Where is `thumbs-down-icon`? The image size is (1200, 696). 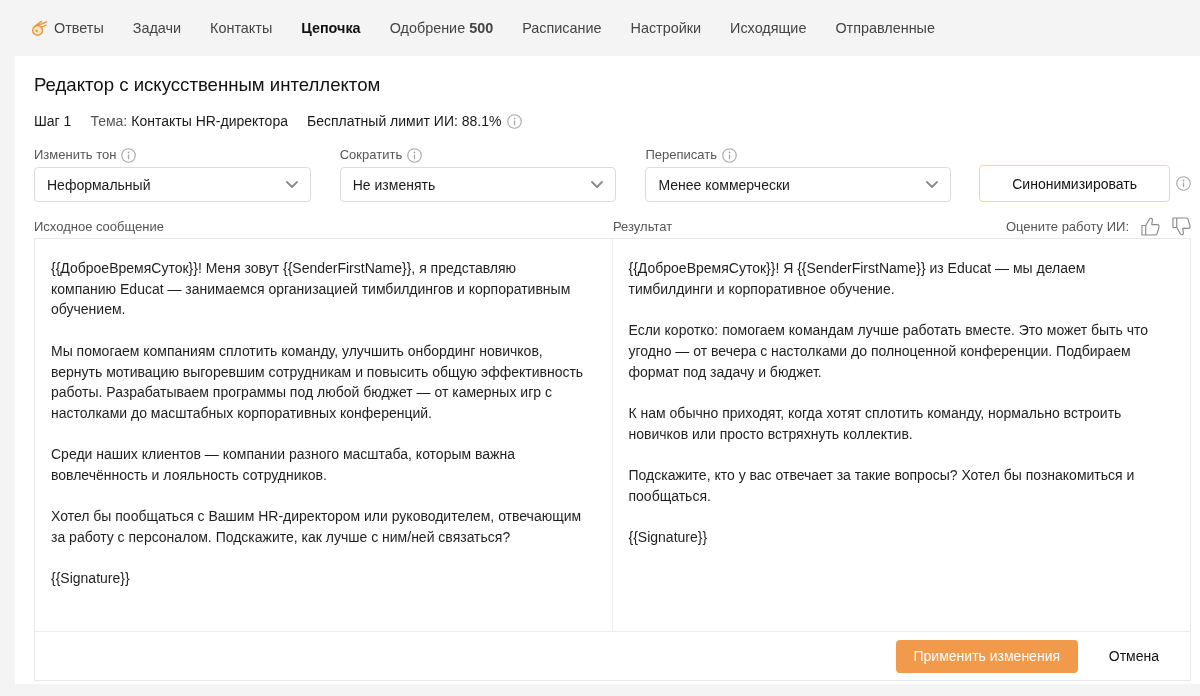
thumbs-down-icon is located at coordinates (1181, 226).